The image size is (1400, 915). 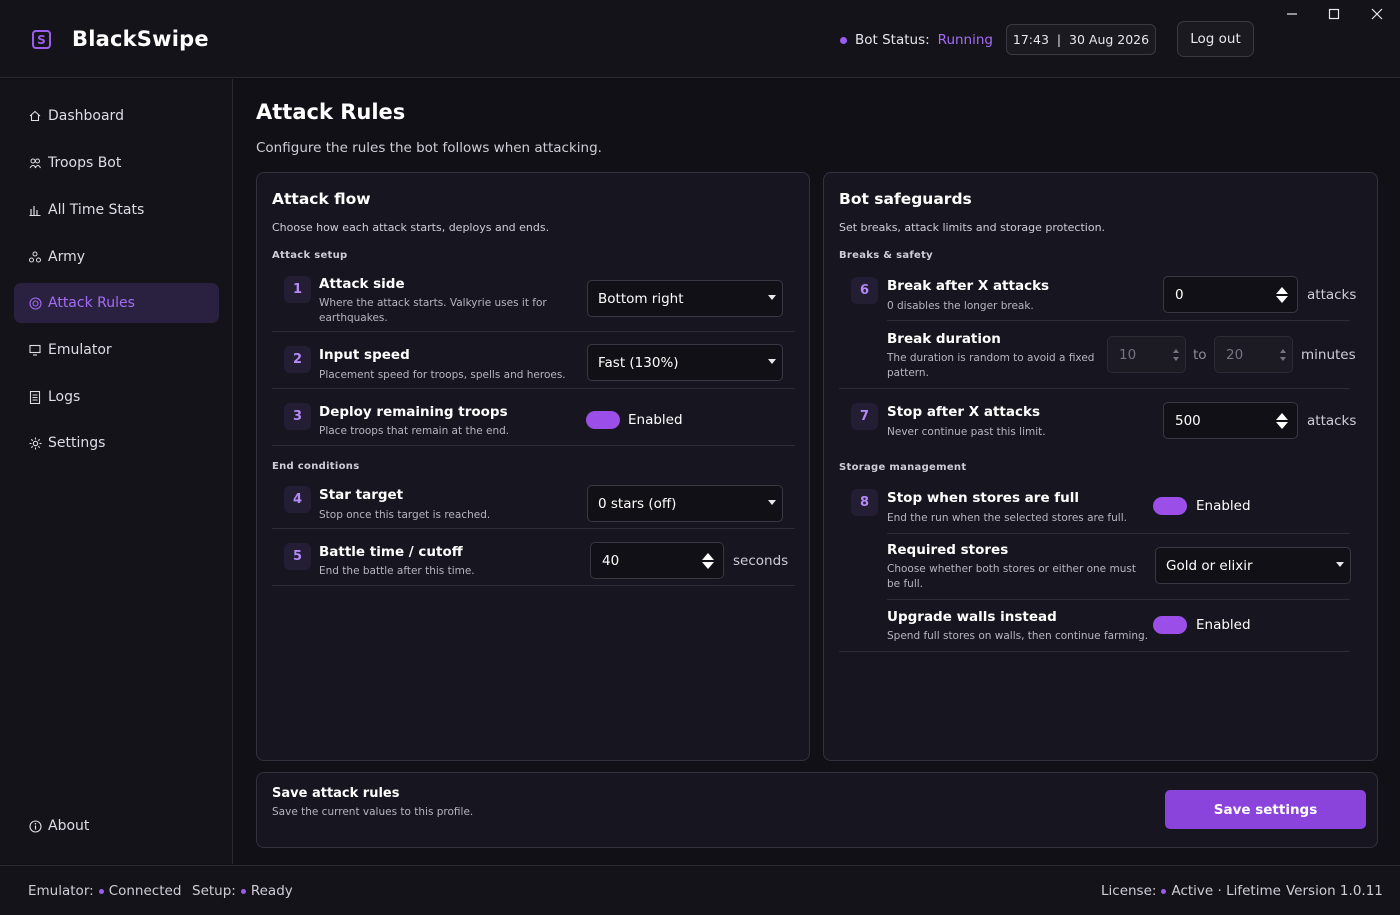 I want to click on sidebar-item-label: All Time Stats, so click(x=96, y=210).